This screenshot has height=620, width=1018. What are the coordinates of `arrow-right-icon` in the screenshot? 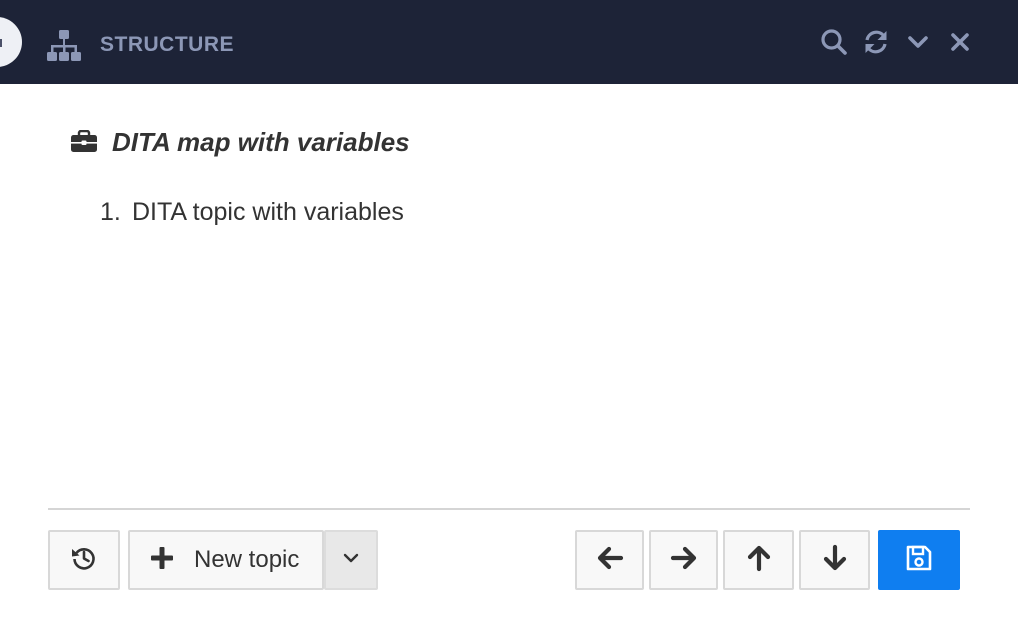 It's located at (684, 560).